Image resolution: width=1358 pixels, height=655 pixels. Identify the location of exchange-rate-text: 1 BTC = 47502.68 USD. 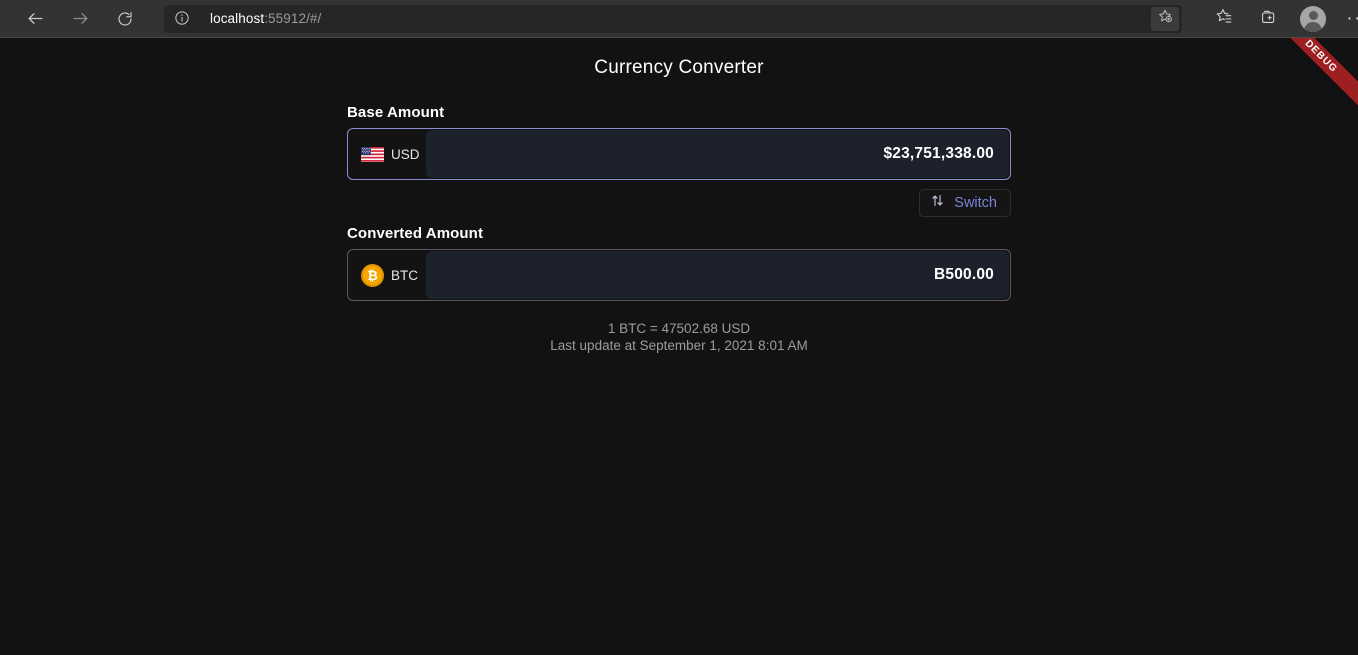
(679, 328).